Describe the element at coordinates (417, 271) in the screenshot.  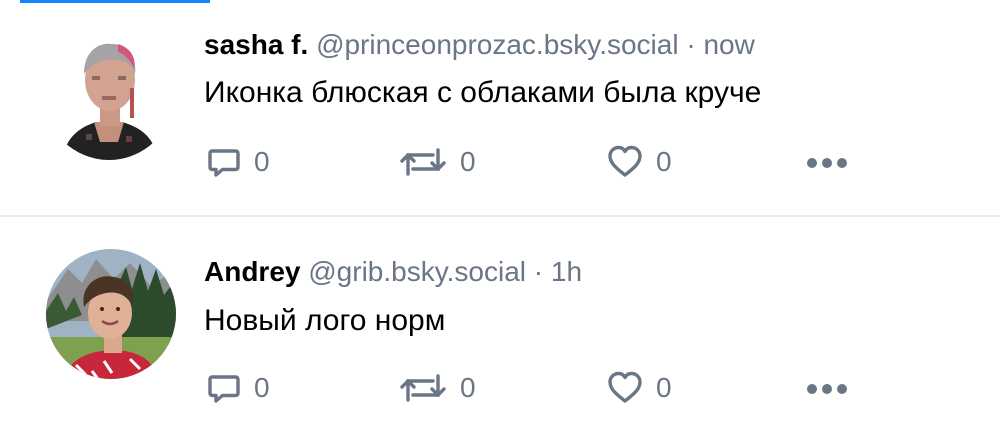
I see `author-handle: @grib.bsky.social` at that location.